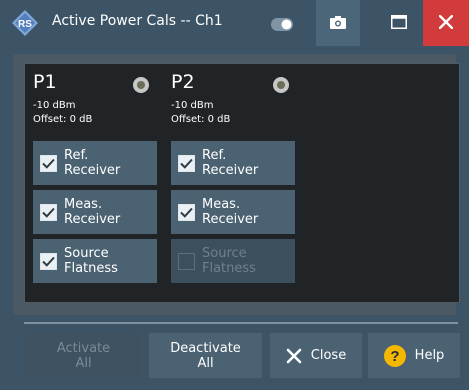 Image resolution: width=469 pixels, height=390 pixels. What do you see at coordinates (282, 23) in the screenshot?
I see `toggle-icon` at bounding box center [282, 23].